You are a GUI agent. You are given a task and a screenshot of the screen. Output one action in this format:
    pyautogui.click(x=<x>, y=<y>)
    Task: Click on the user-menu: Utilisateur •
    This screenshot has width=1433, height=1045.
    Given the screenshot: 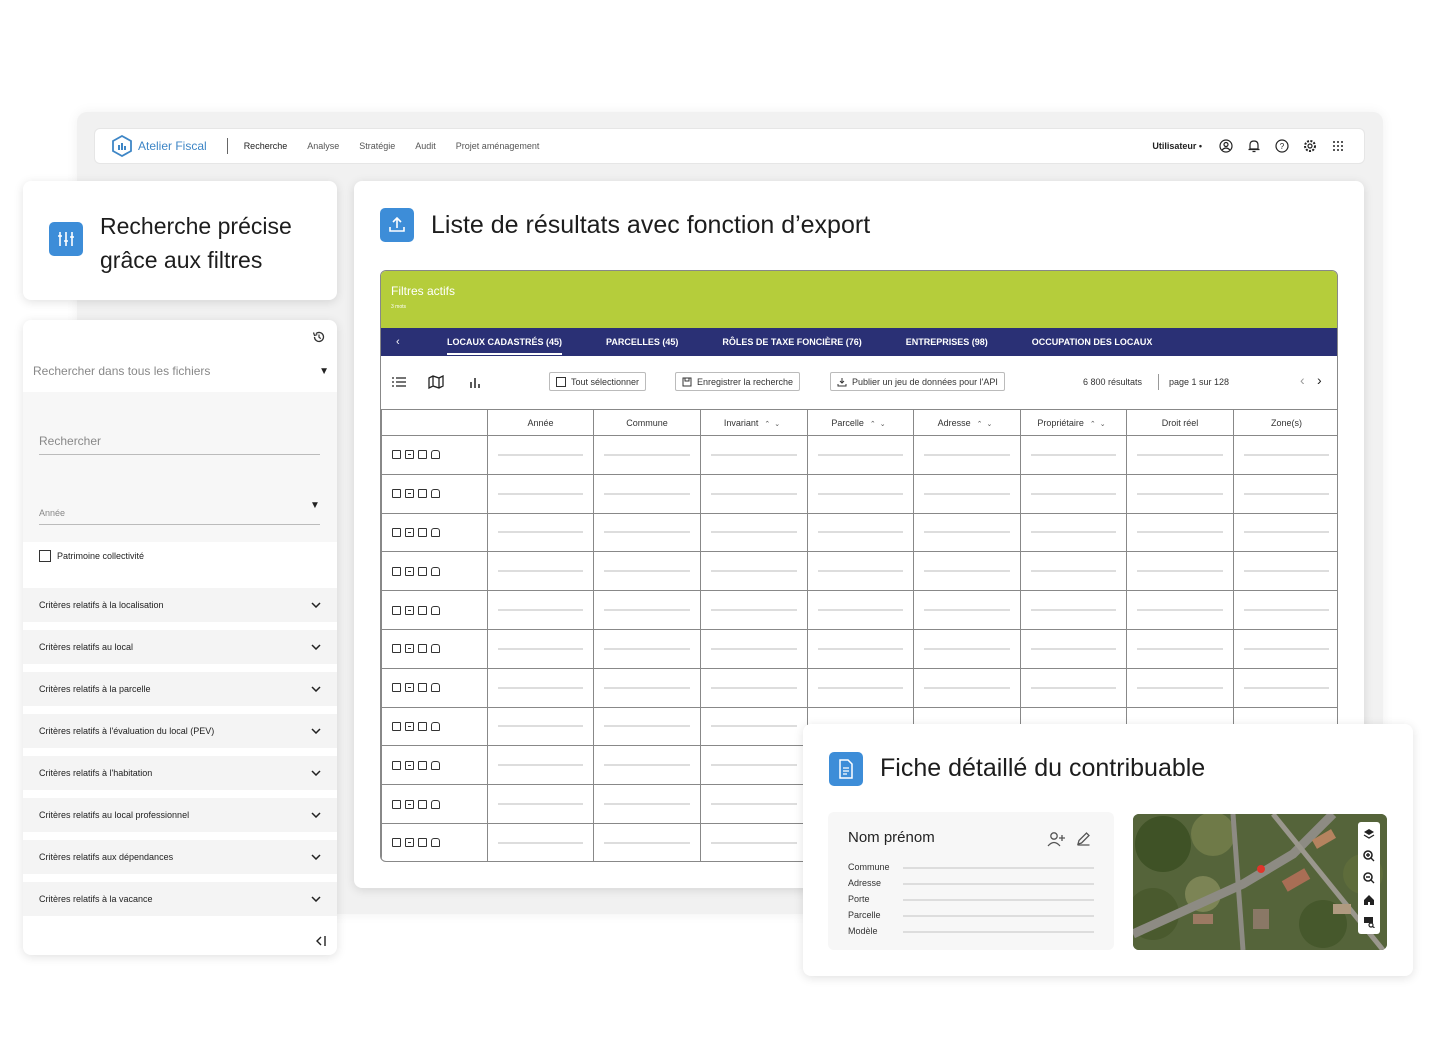 What is the action you would take?
    pyautogui.click(x=1177, y=146)
    